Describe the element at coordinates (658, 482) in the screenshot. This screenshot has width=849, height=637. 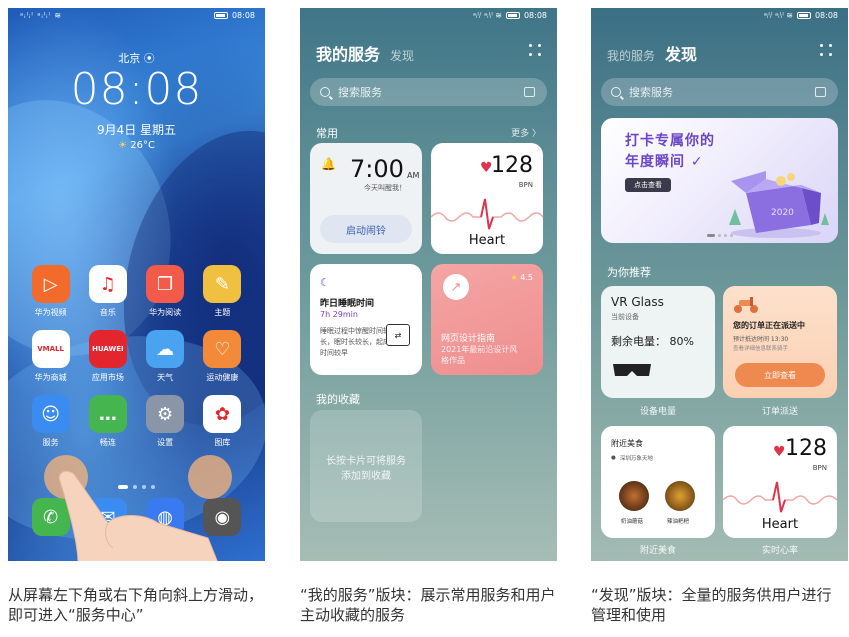
I see `nearby-food-card: 附近美食 ● 深圳万象天地 奶油蘑菇 辣油粑粑` at that location.